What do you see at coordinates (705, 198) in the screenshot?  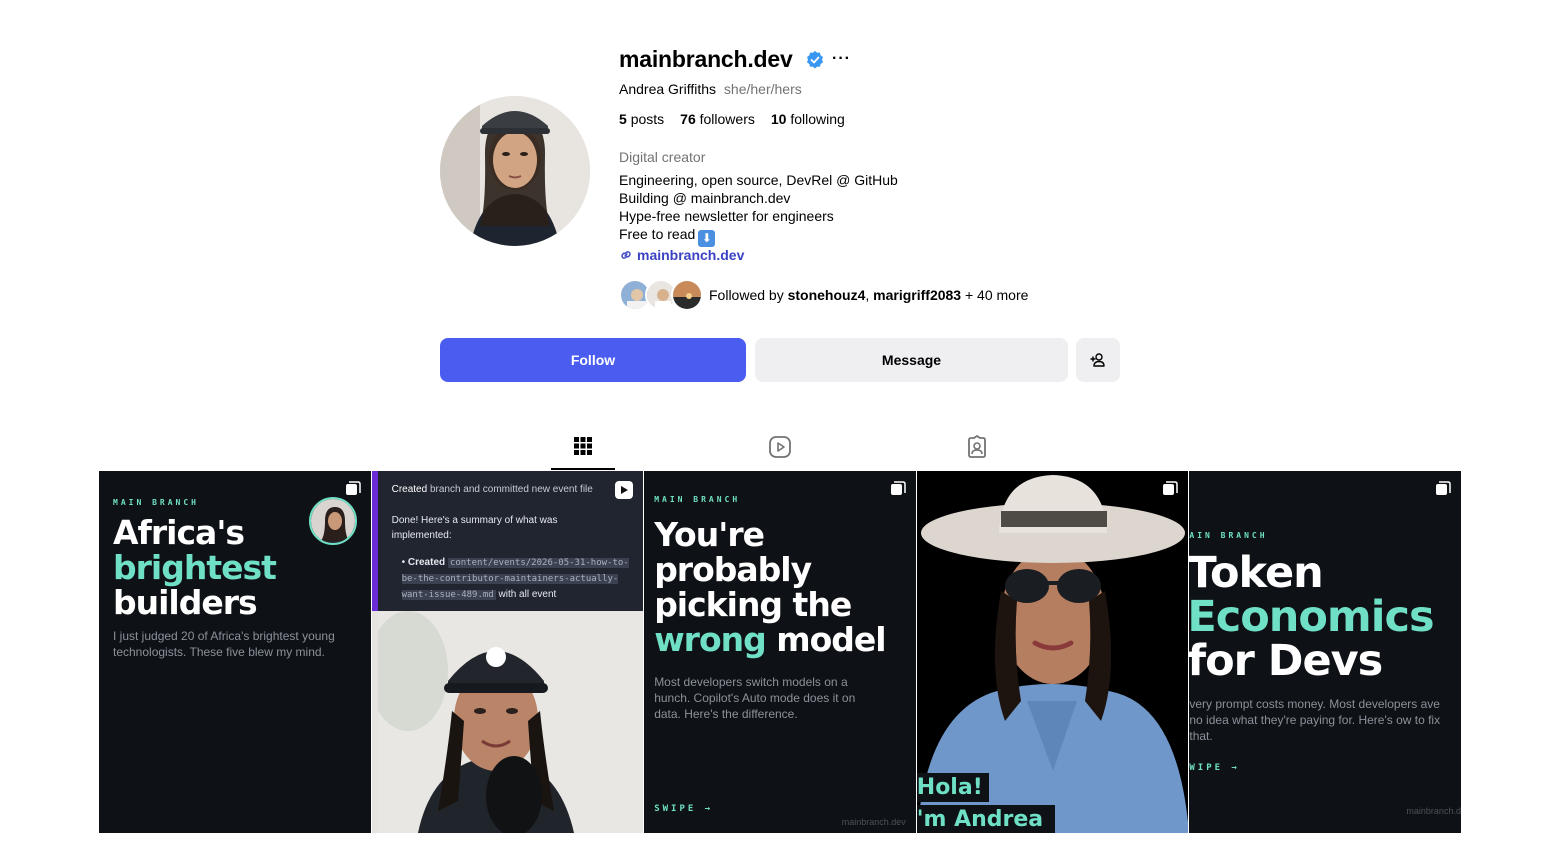 I see `bio-line: Building @ mainbranch.dev` at bounding box center [705, 198].